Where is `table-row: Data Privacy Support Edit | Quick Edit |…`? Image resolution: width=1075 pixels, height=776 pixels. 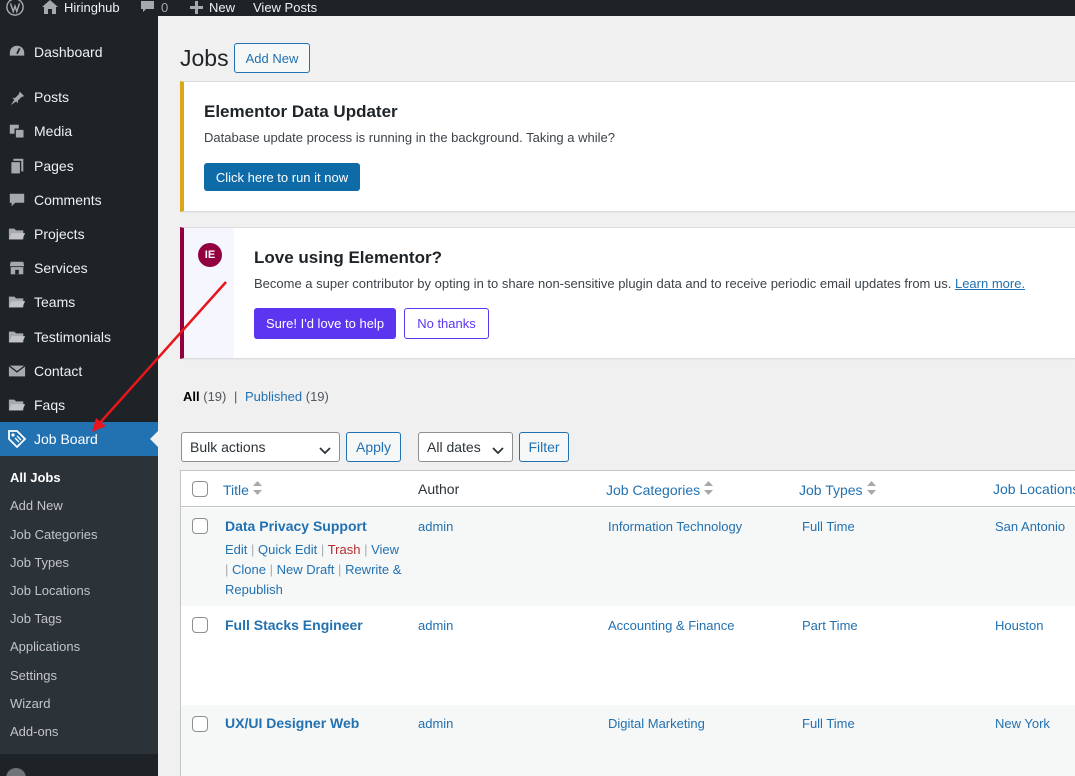 table-row: Data Privacy Support Edit | Quick Edit |… is located at coordinates (628, 557).